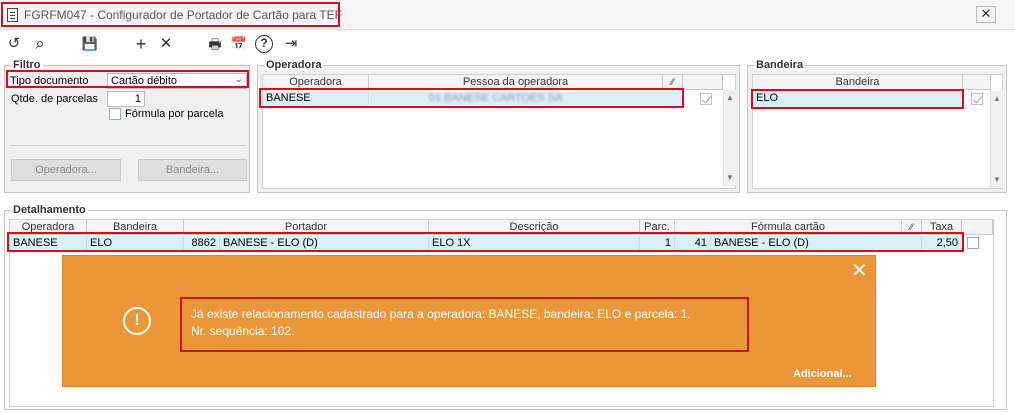 The width and height of the screenshot is (1015, 413). Describe the element at coordinates (12, 15) in the screenshot. I see `document-icon` at that location.